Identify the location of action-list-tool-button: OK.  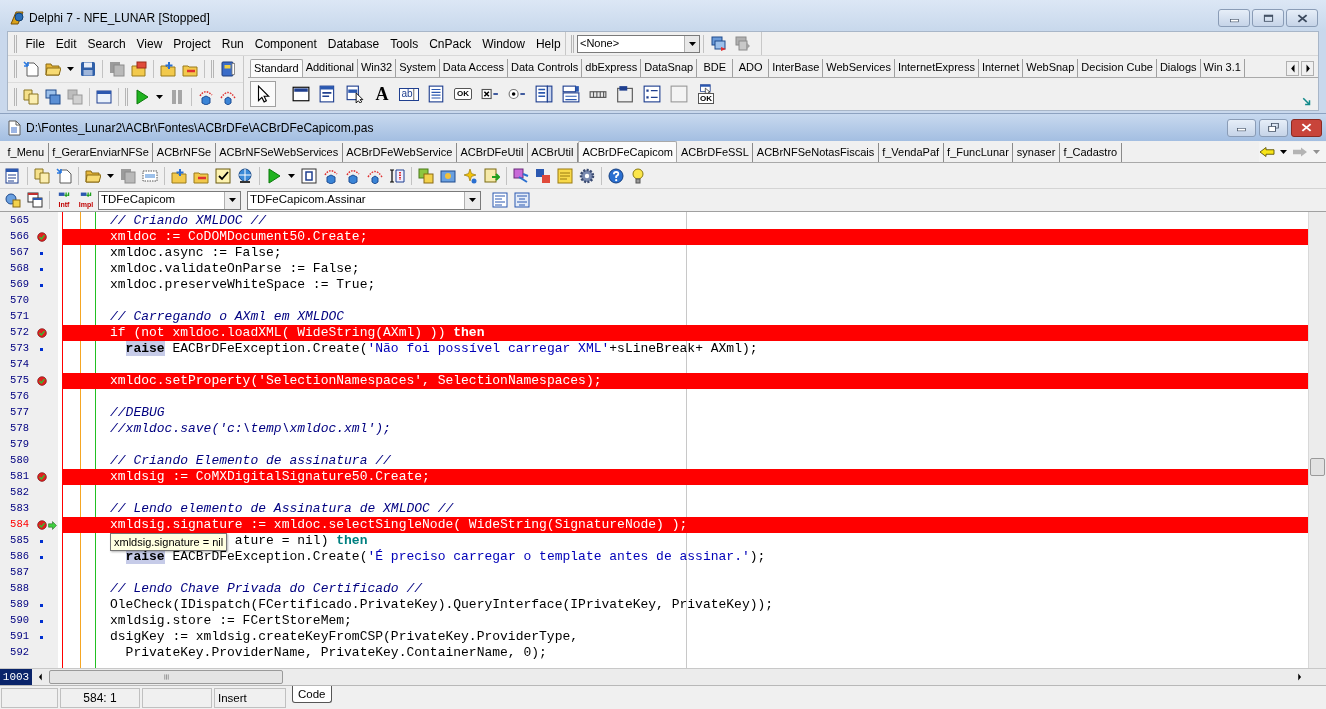
(706, 94).